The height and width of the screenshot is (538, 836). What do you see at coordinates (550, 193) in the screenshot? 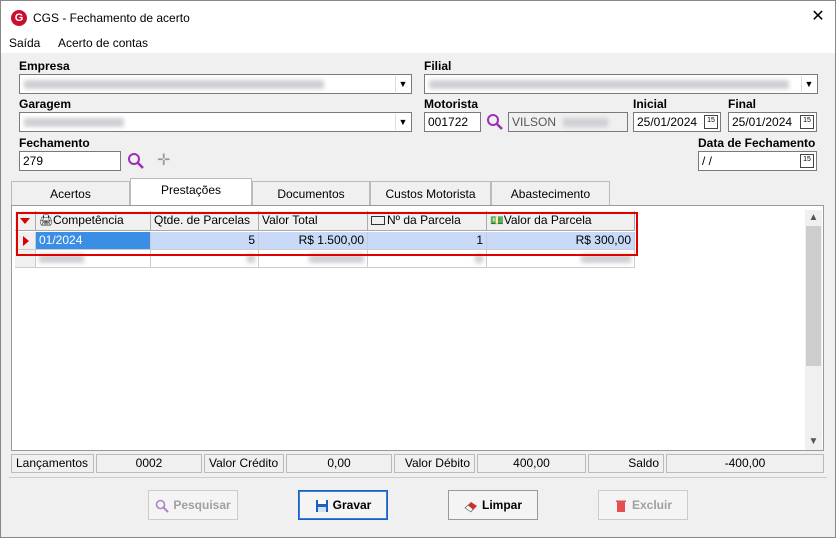
I see `tab-abastecimento: Abastecimento` at bounding box center [550, 193].